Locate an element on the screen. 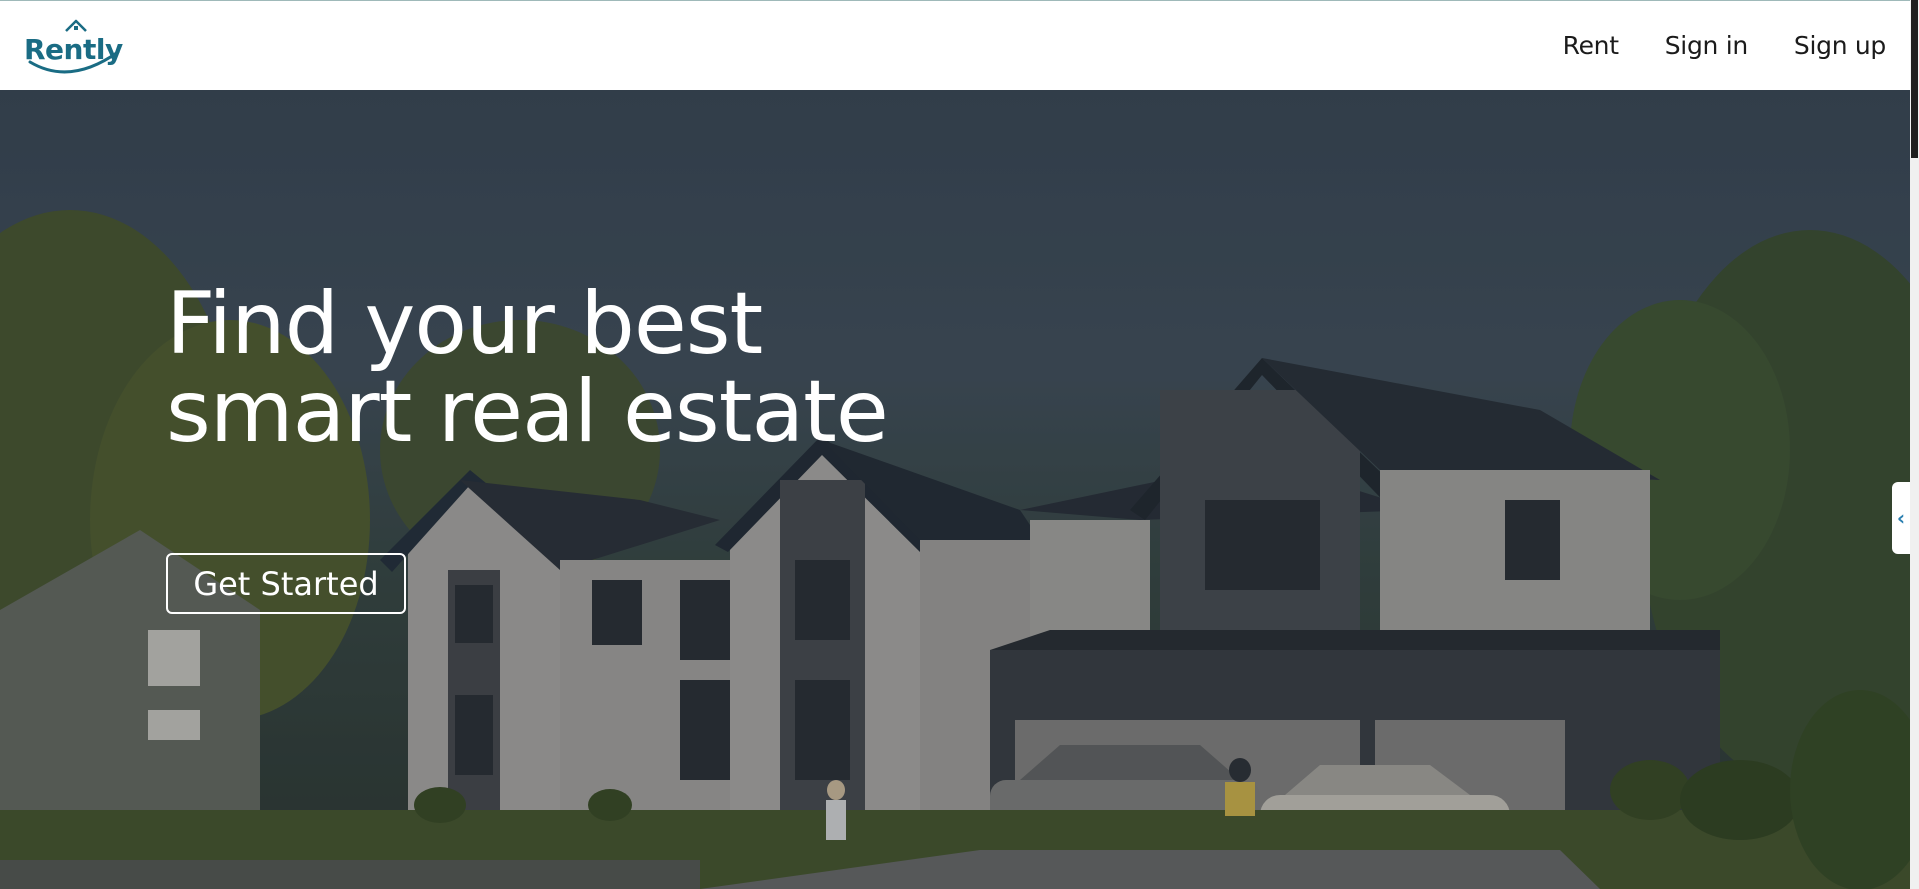 The width and height of the screenshot is (1919, 889). hero-title: Find your best smart real estate is located at coordinates (527, 368).